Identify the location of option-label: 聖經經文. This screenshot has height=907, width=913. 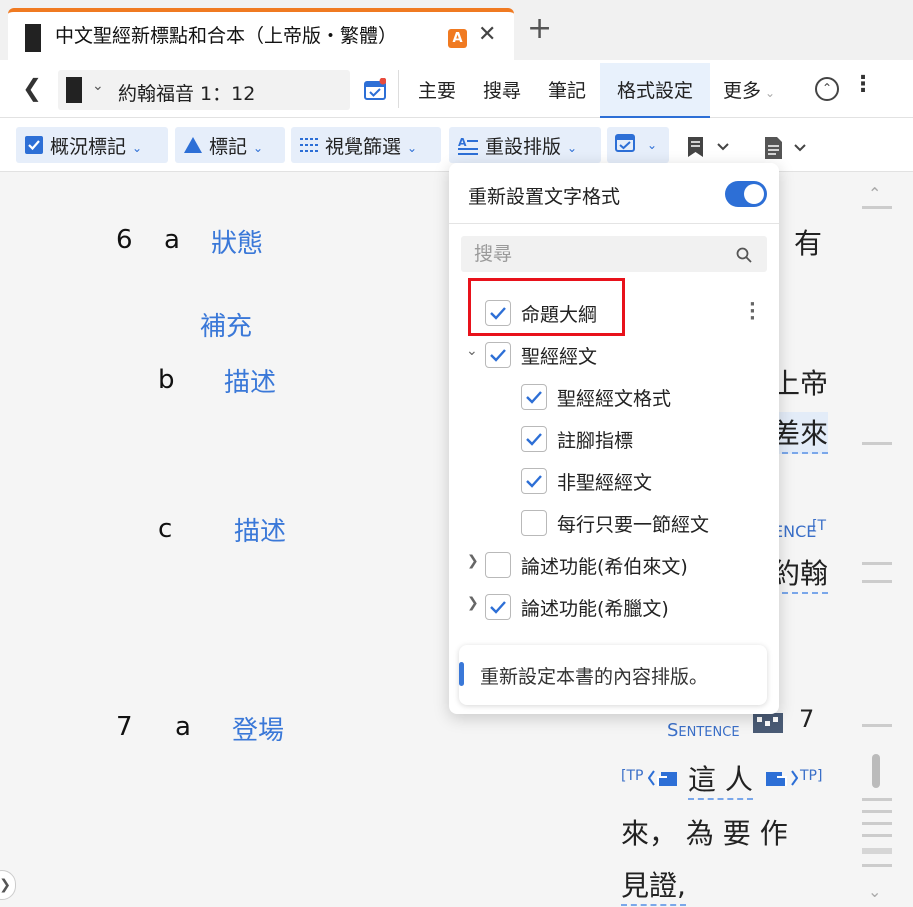
(559, 357).